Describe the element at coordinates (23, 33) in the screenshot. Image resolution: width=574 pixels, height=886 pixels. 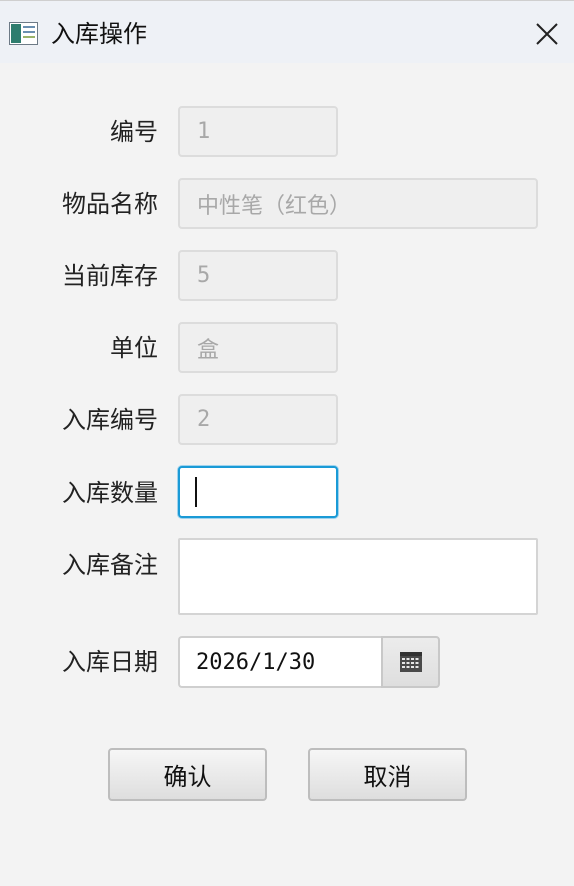
I see `app-window-icon` at that location.